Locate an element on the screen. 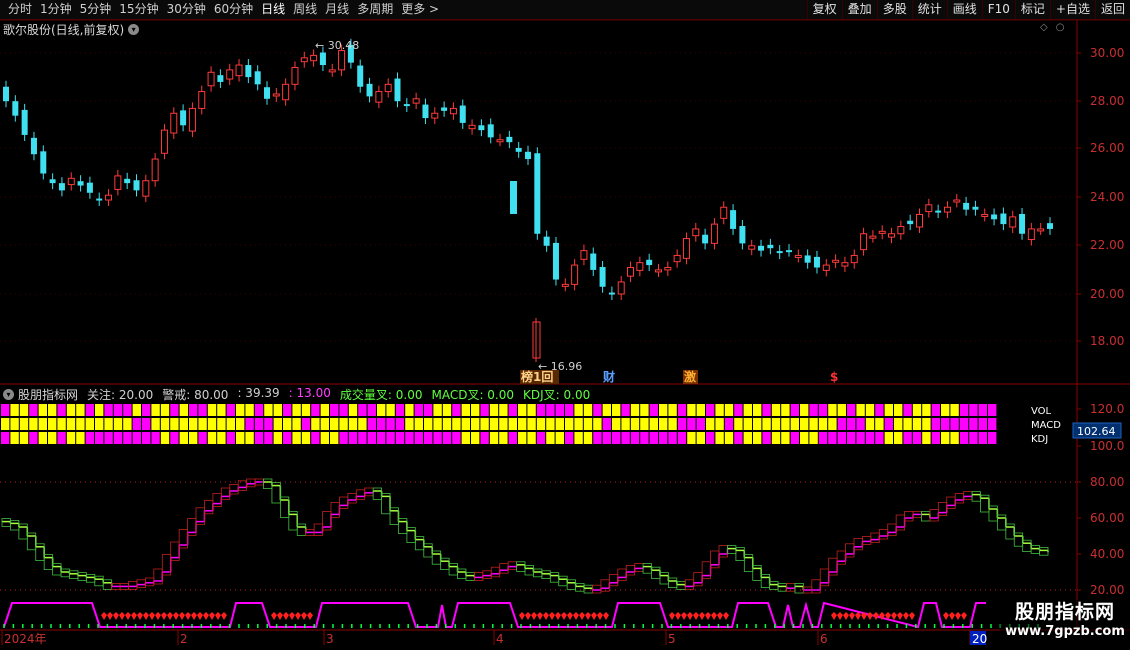 This screenshot has height=650, width=1130. indicator-value: 警戒: 80.00 is located at coordinates (195, 395).